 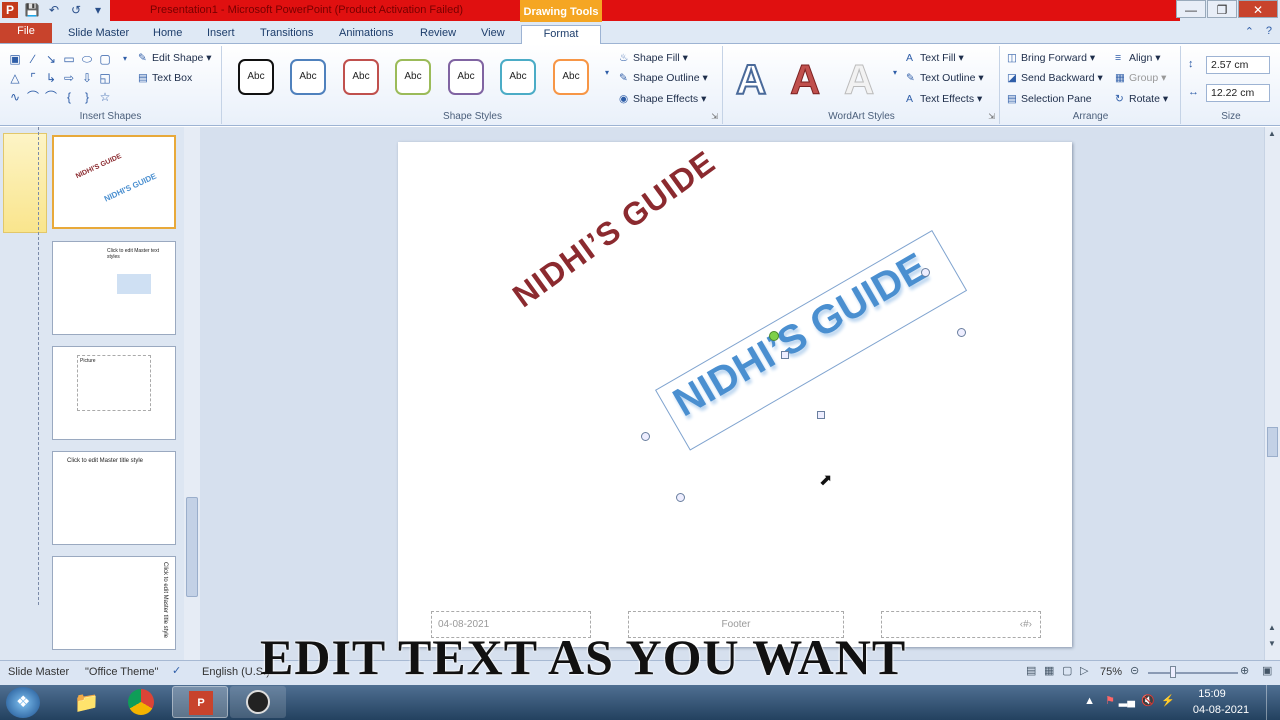 I want to click on undo-icon: ↶, so click(x=54, y=10).